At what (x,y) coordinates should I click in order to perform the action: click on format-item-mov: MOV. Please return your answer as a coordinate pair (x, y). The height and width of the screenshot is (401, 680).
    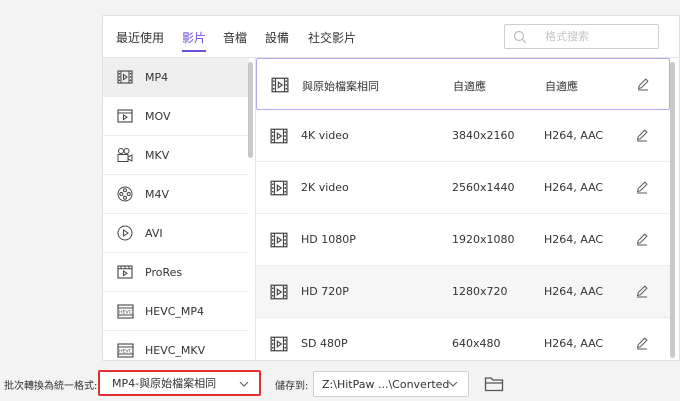
    Looking at the image, I should click on (176, 116).